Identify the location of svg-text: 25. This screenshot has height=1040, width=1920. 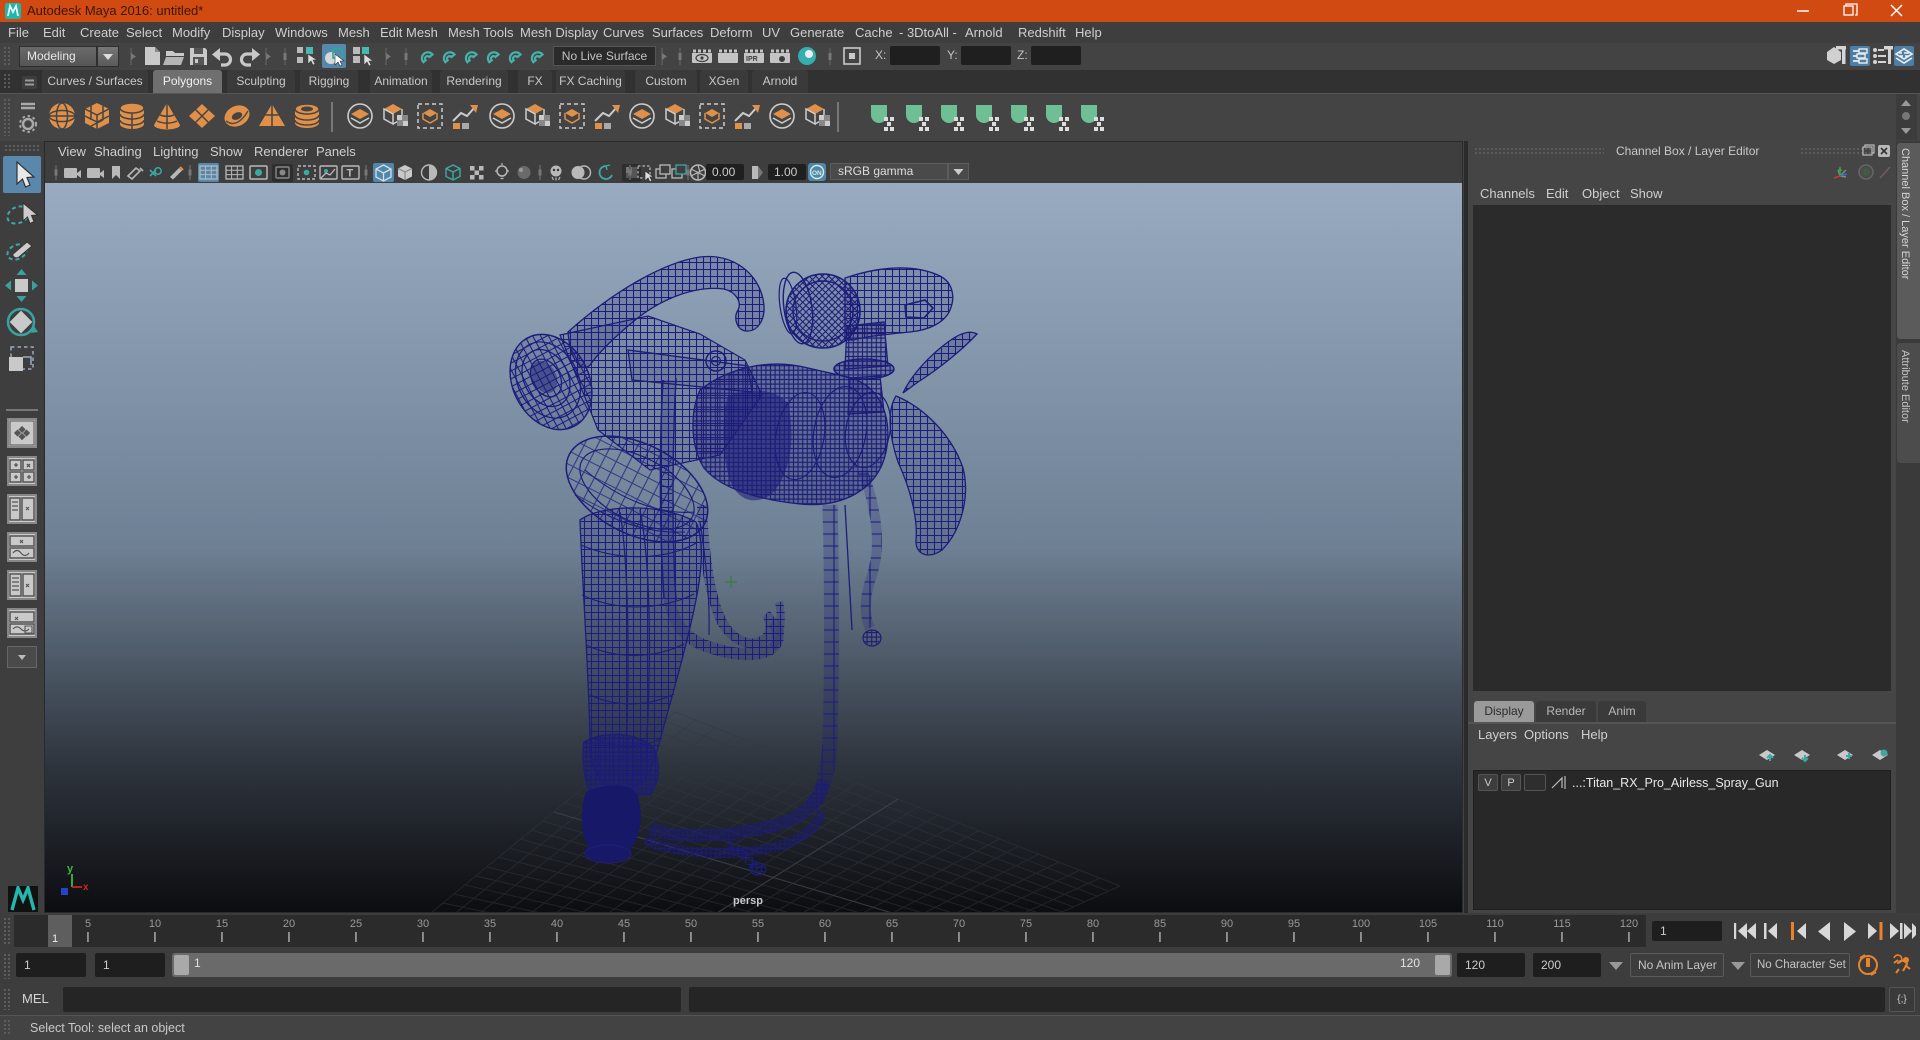
(356, 924).